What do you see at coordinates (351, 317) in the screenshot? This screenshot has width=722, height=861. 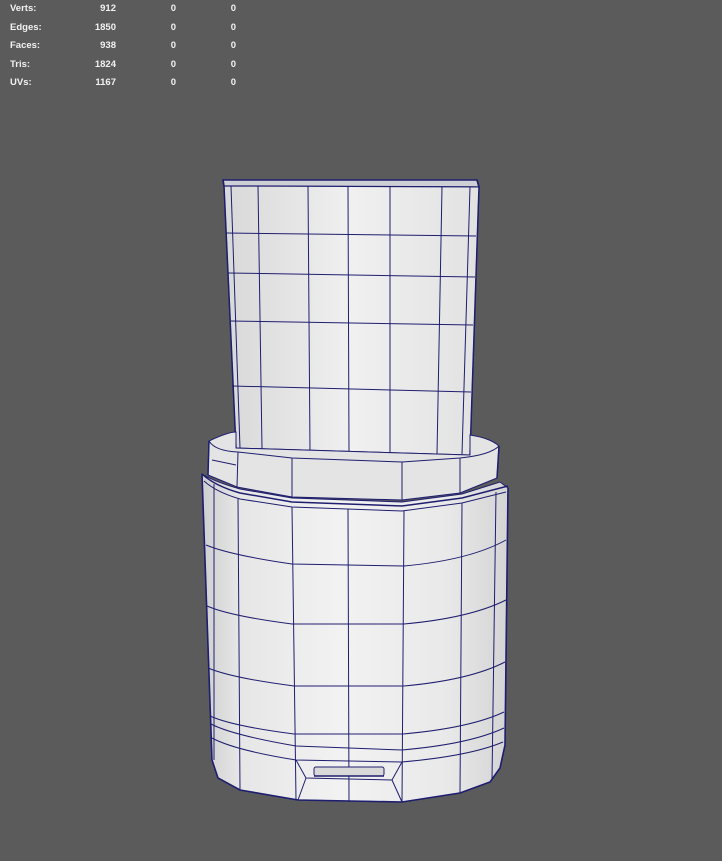 I see `usb-connector-mesh` at bounding box center [351, 317].